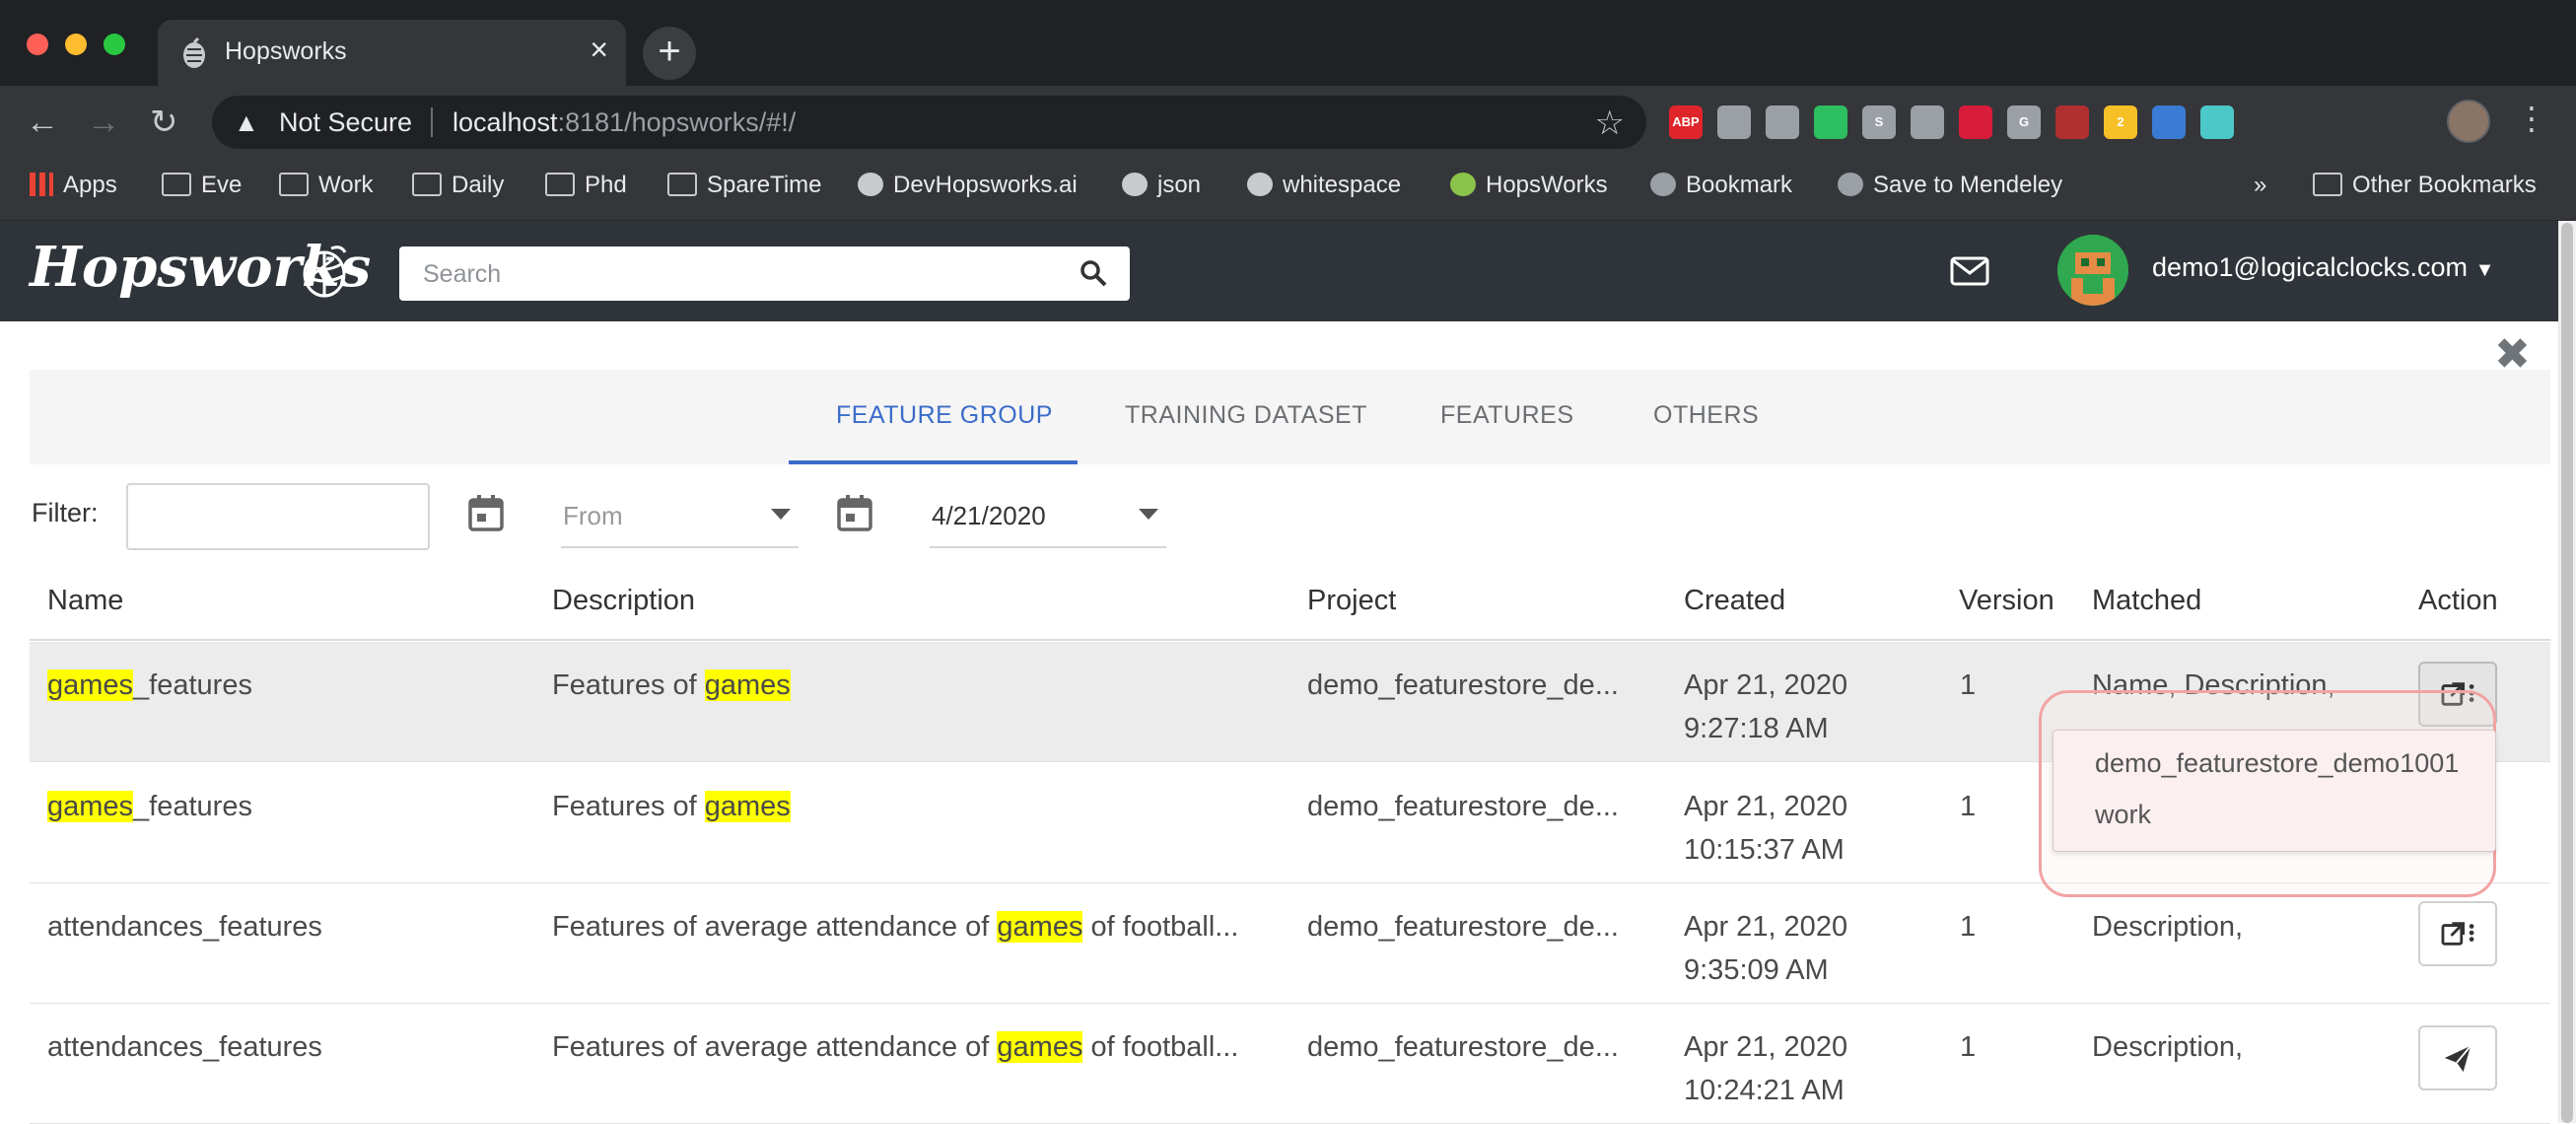 This screenshot has height=1124, width=2576. What do you see at coordinates (278, 516) in the screenshot?
I see `filter-input` at bounding box center [278, 516].